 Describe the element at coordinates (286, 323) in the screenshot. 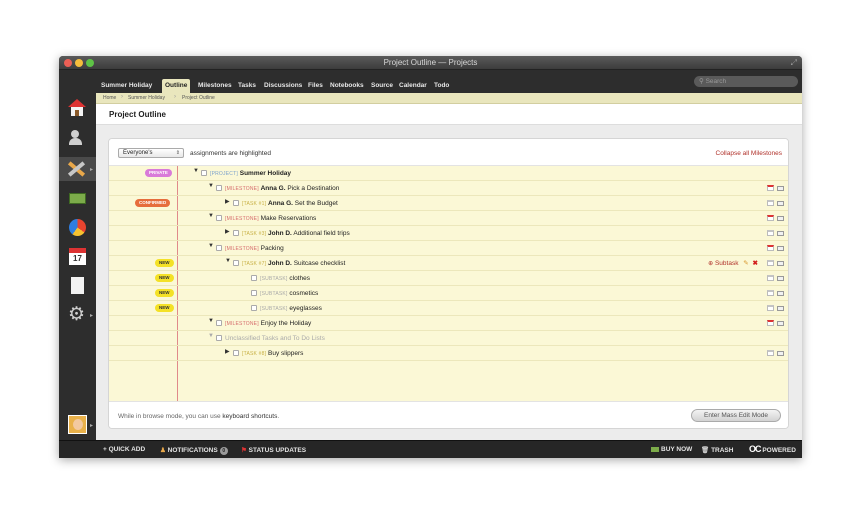

I see `milestone-title: Enjoy the Holiday` at that location.